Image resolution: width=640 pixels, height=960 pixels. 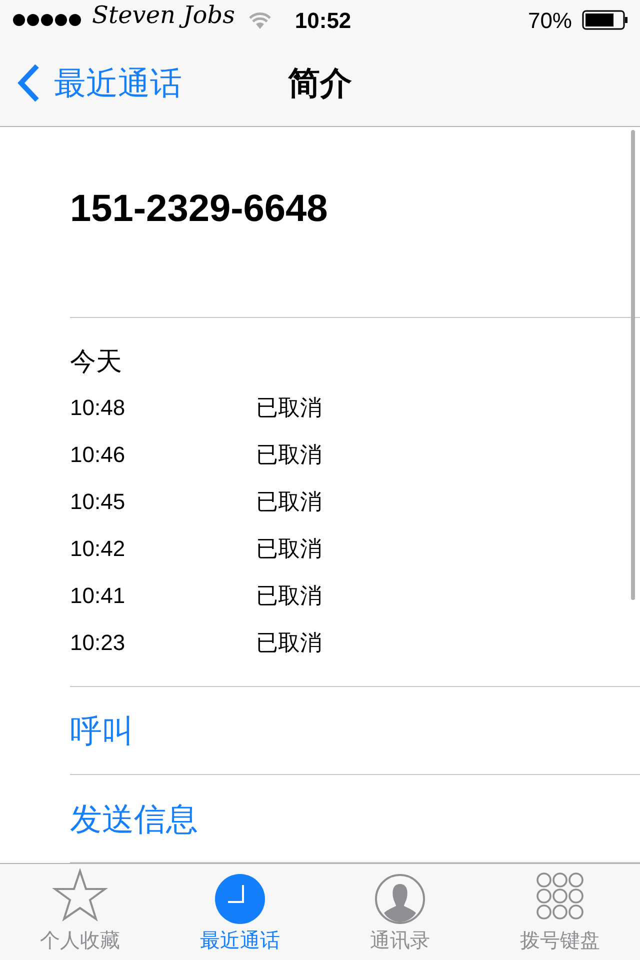 What do you see at coordinates (98, 455) in the screenshot?
I see `call-time: 10:46` at bounding box center [98, 455].